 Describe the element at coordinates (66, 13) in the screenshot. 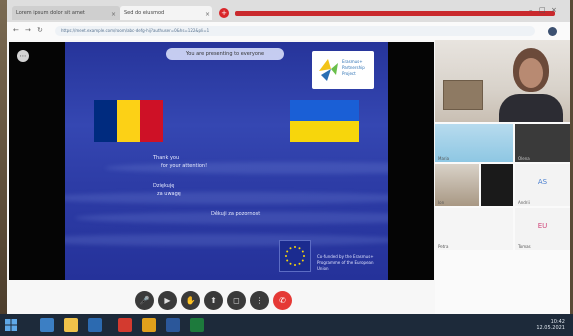

I see `browser-tab-1: Lorem ipsum dolor sit amet` at that location.